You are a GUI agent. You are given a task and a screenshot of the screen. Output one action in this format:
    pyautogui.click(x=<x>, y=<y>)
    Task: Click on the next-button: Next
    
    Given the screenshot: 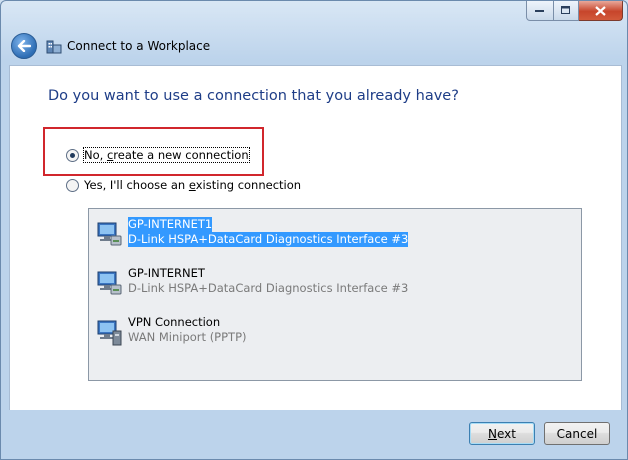 What is the action you would take?
    pyautogui.click(x=502, y=433)
    